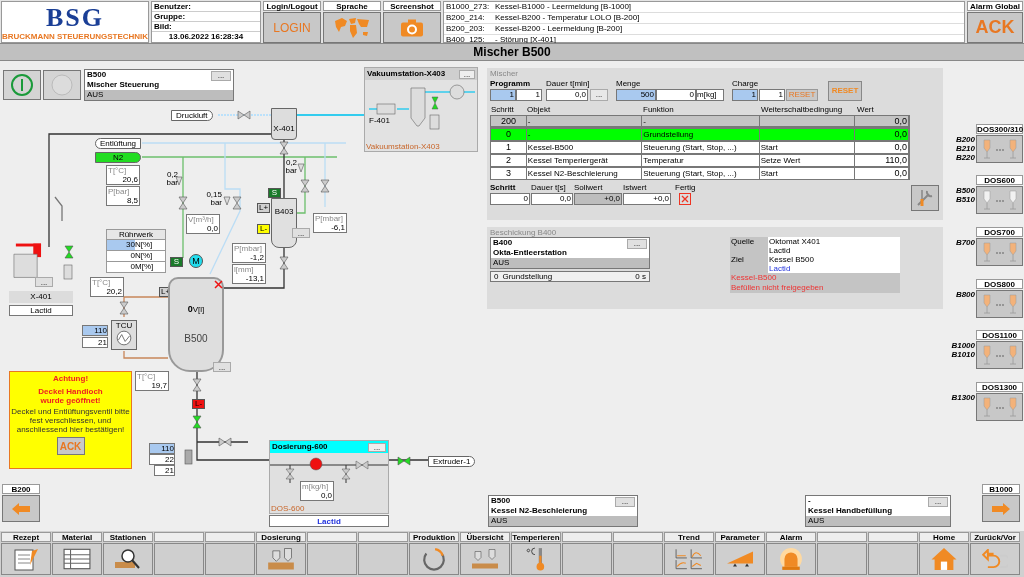 The image size is (1024, 577). What do you see at coordinates (406, 74) in the screenshot?
I see `panel-title: Vakuumstation-X403` at bounding box center [406, 74].